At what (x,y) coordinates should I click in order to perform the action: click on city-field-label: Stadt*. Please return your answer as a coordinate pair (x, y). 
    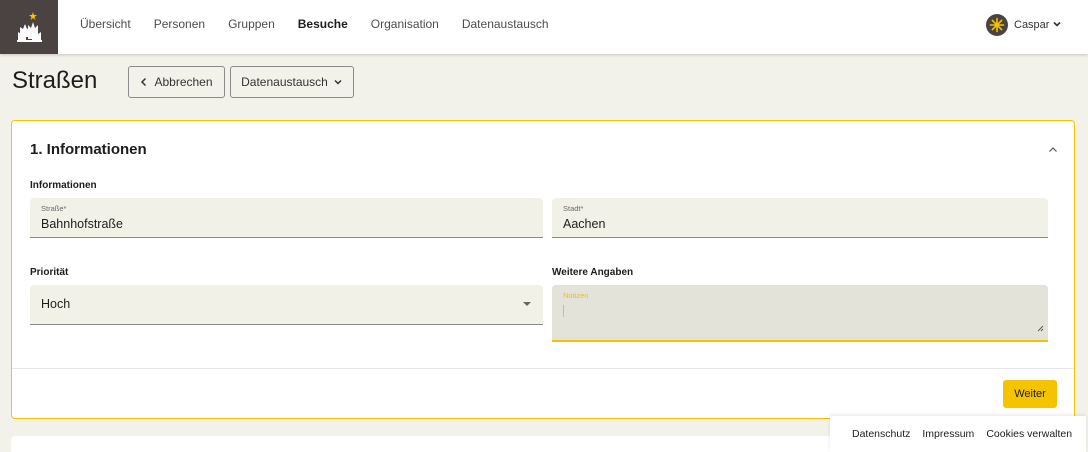
    Looking at the image, I should click on (573, 208).